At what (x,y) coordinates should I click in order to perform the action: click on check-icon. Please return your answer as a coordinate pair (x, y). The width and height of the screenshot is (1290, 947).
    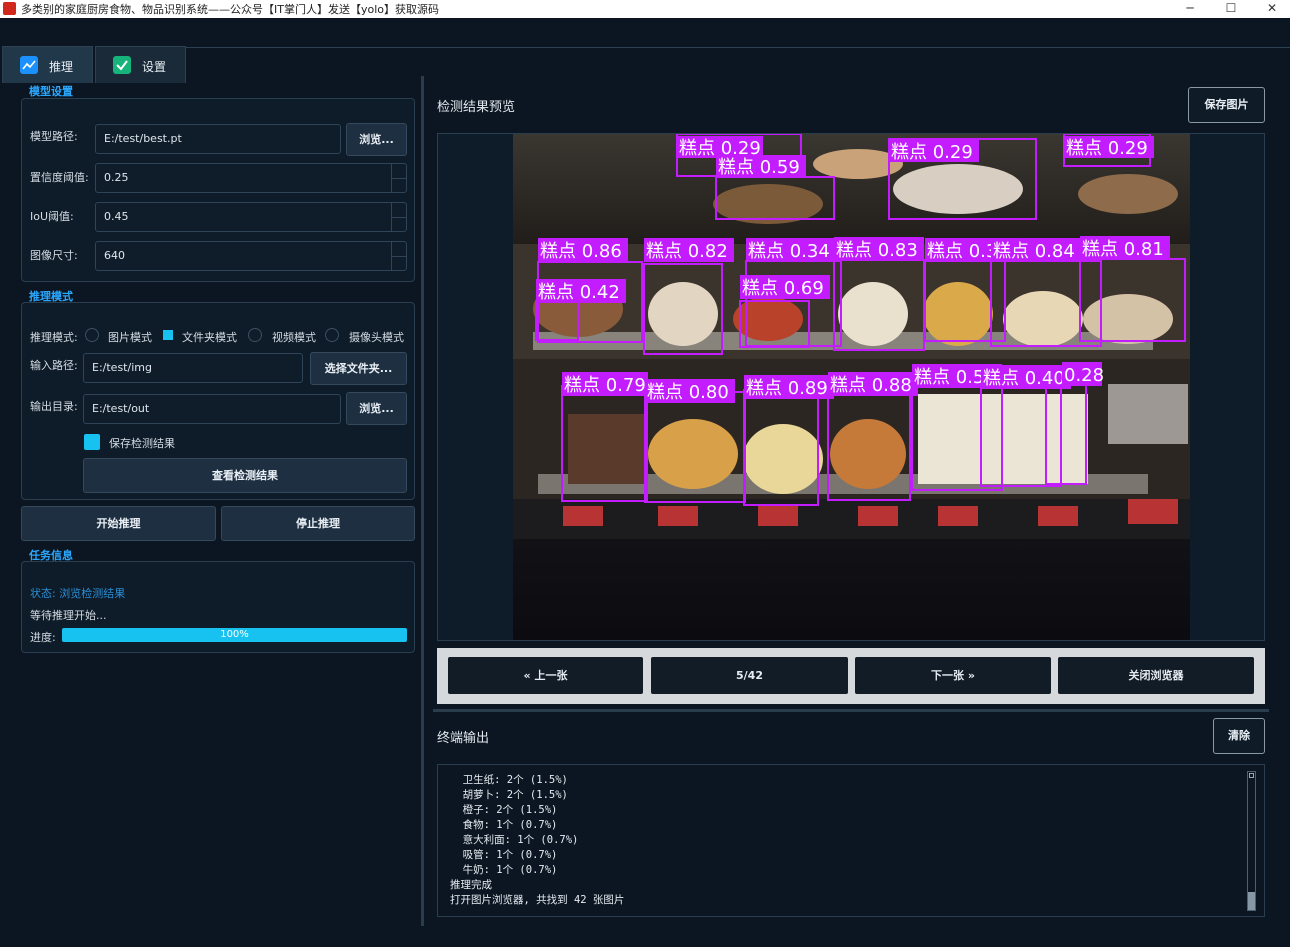
    Looking at the image, I should click on (122, 65).